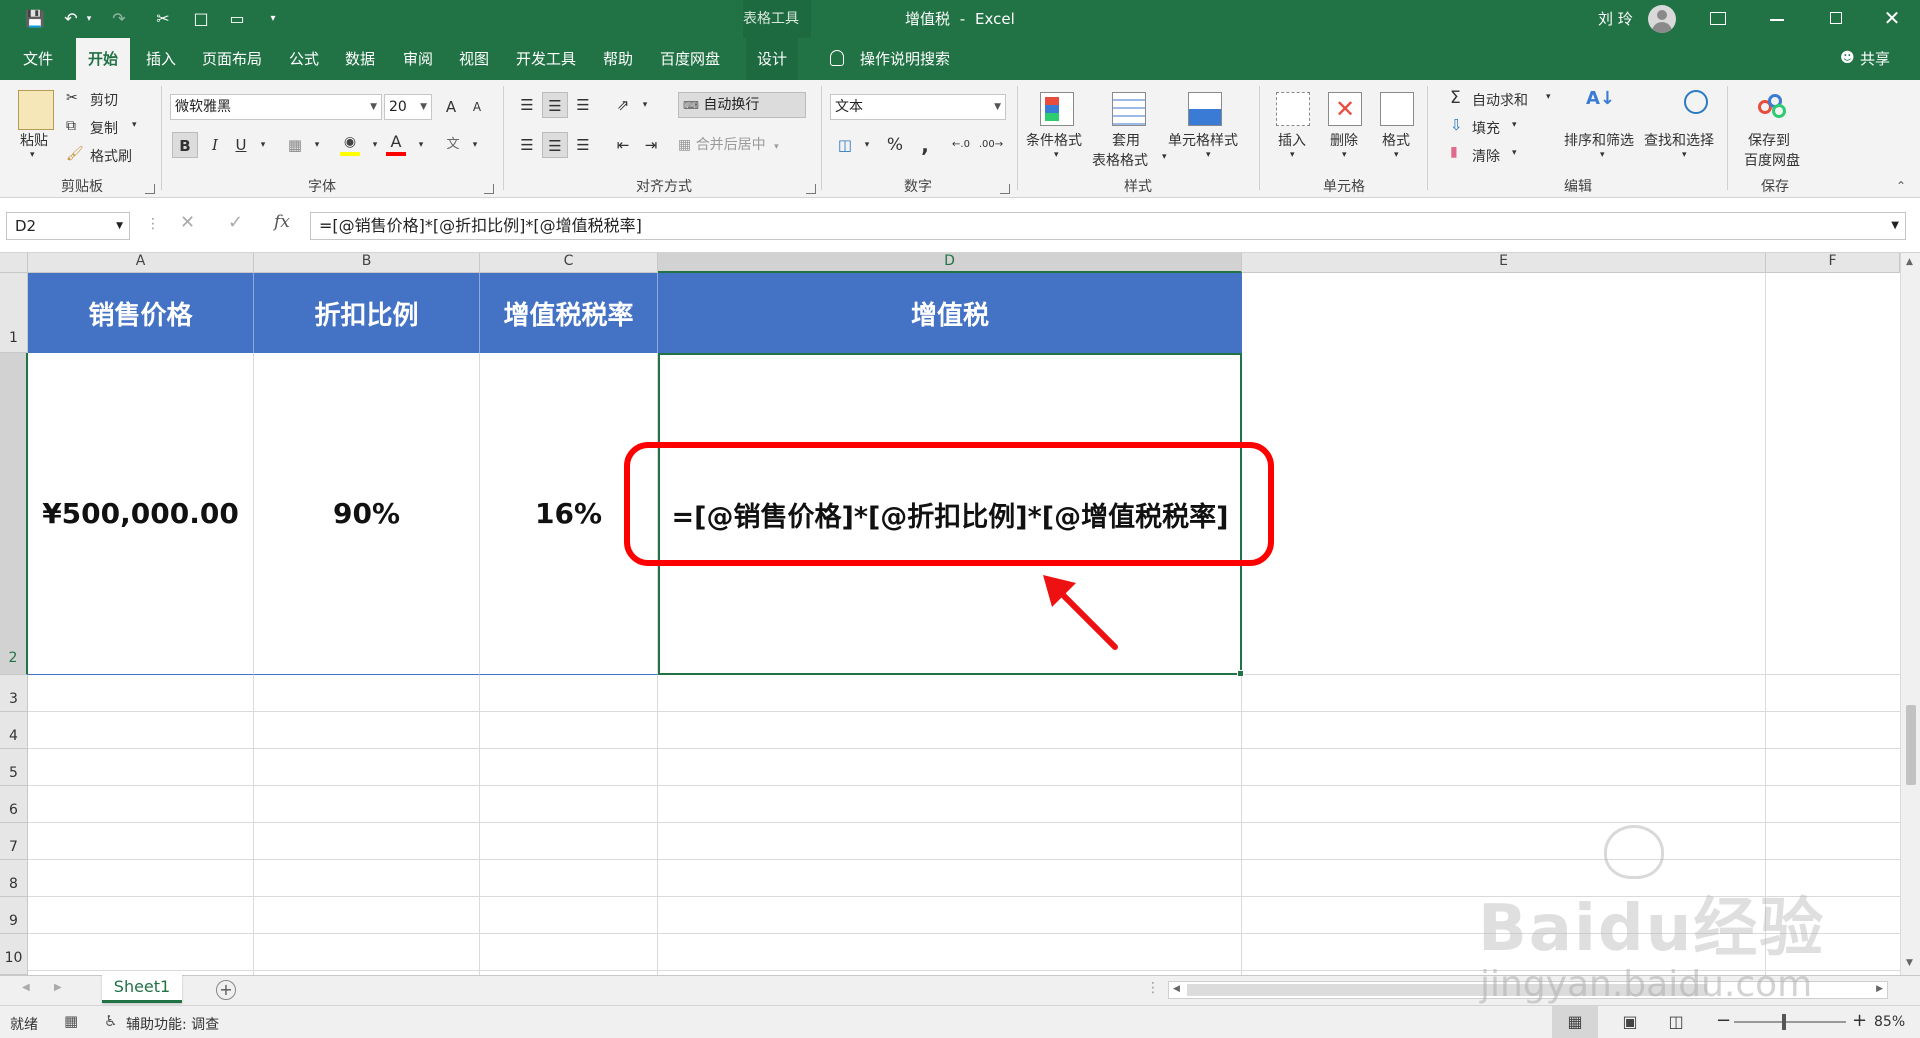 This screenshot has width=1920, height=1038. I want to click on tab-insert: 插入, so click(161, 59).